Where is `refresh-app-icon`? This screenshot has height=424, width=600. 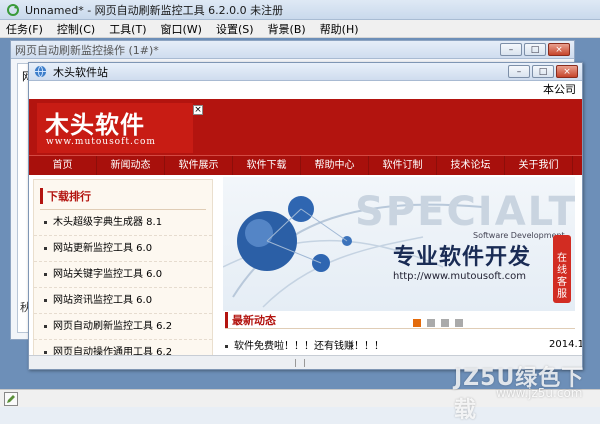 refresh-app-icon is located at coordinates (13, 10).